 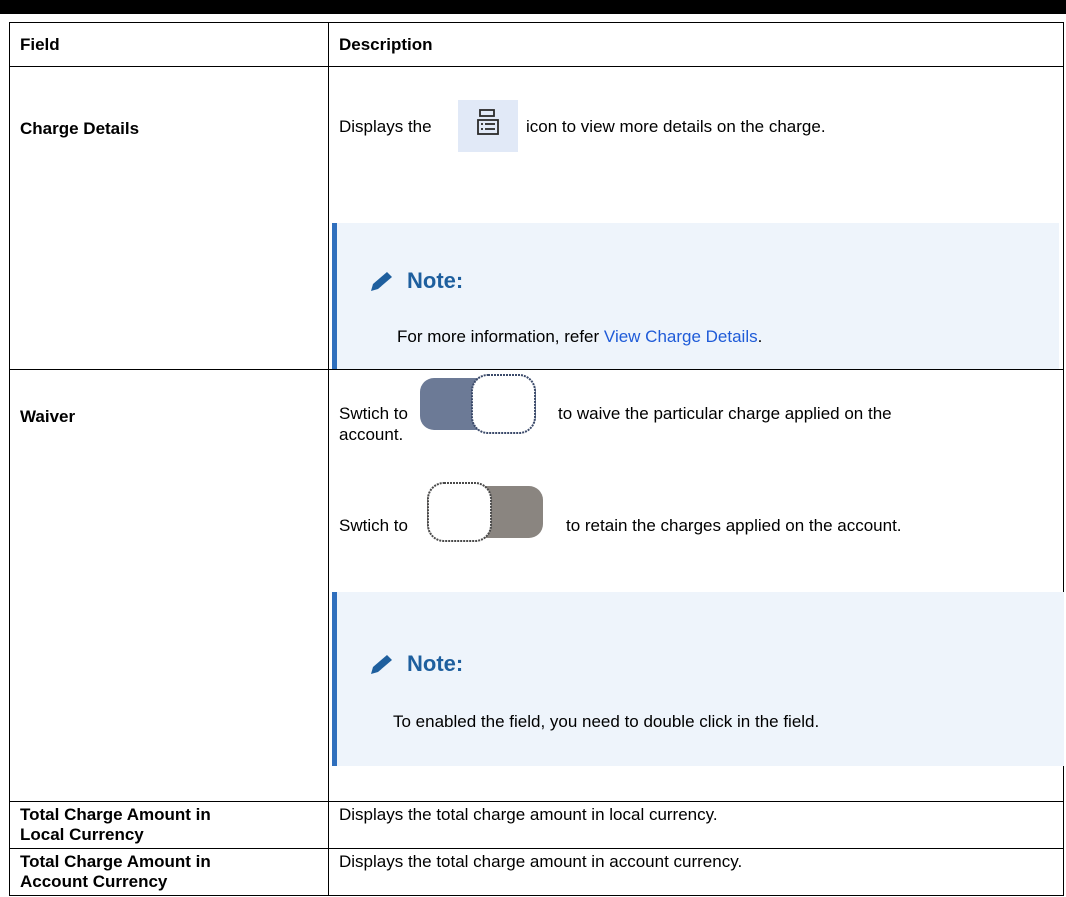 What do you see at coordinates (681, 336) in the screenshot?
I see `view-charge-details-link: View Charge Details` at bounding box center [681, 336].